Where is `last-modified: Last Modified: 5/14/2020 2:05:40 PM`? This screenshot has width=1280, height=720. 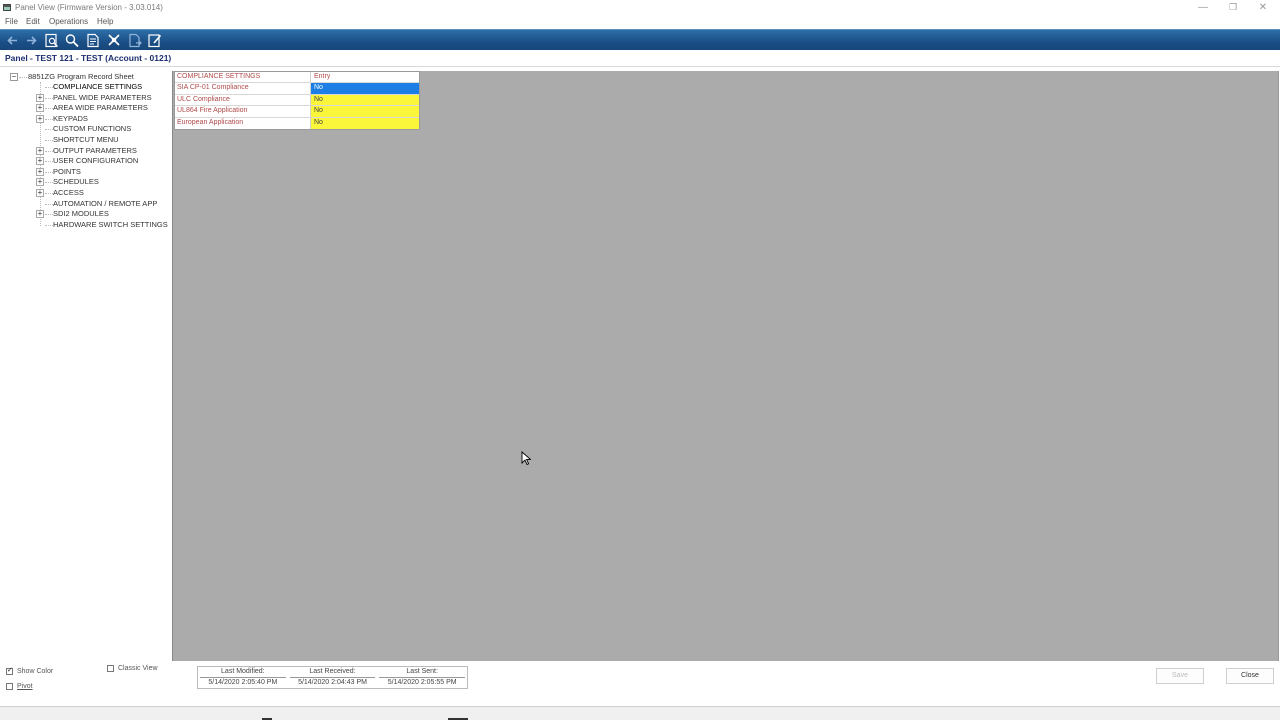
last-modified: Last Modified: 5/14/2020 2:05:40 PM is located at coordinates (243, 677).